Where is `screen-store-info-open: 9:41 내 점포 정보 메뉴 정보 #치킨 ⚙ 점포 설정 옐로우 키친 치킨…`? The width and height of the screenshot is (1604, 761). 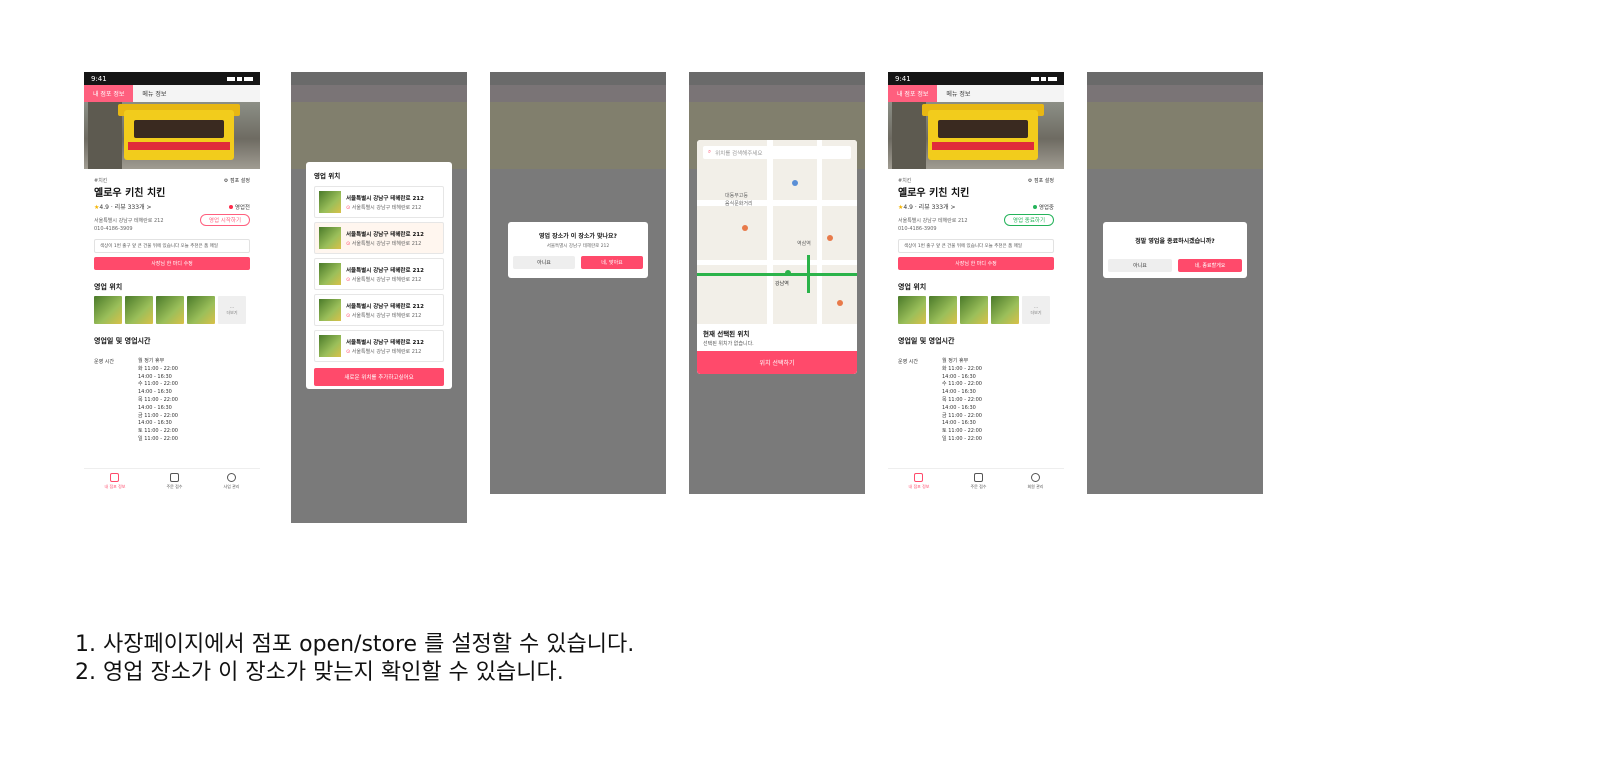
screen-store-info-open: 9:41 내 점포 정보 메뉴 정보 #치킨 ⚙ 점포 설정 옐로우 키친 치킨… is located at coordinates (976, 283).